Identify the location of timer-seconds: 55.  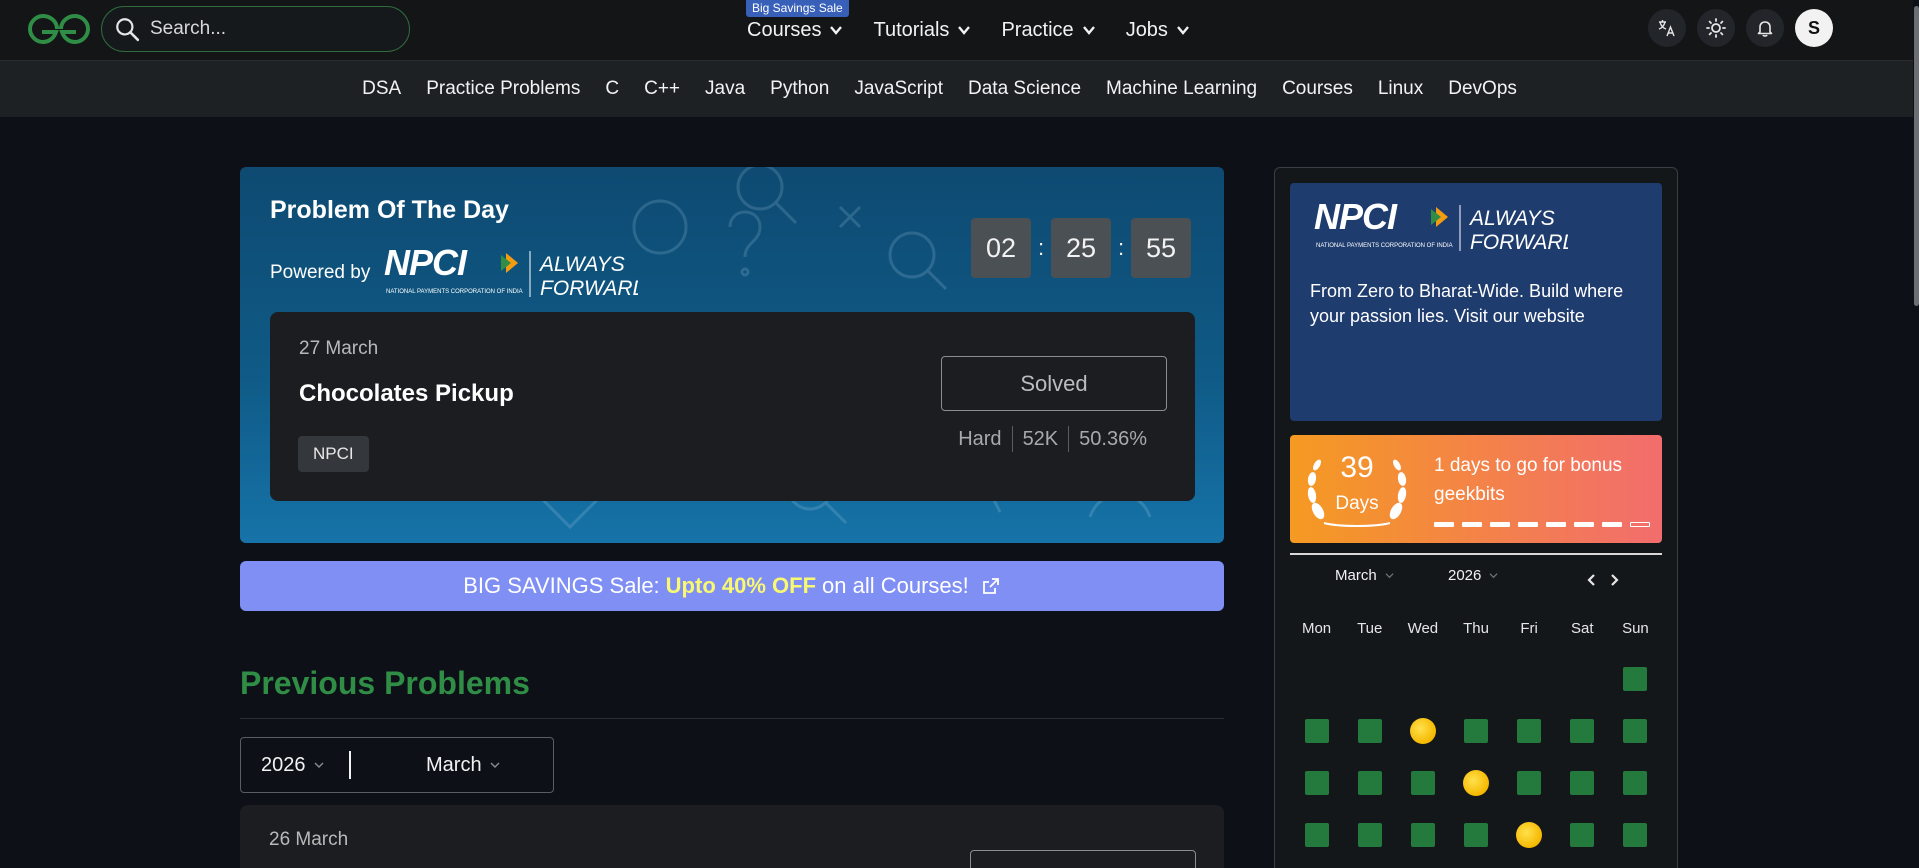
(1161, 248).